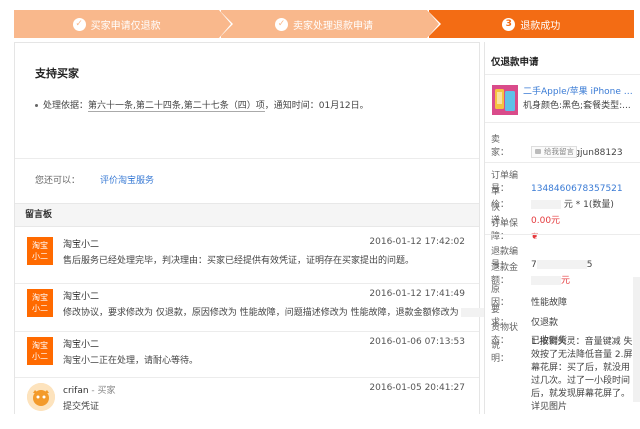 This screenshot has width=640, height=429. What do you see at coordinates (417, 242) in the screenshot?
I see `message-time: 2016-01-12 17:42:02` at bounding box center [417, 242].